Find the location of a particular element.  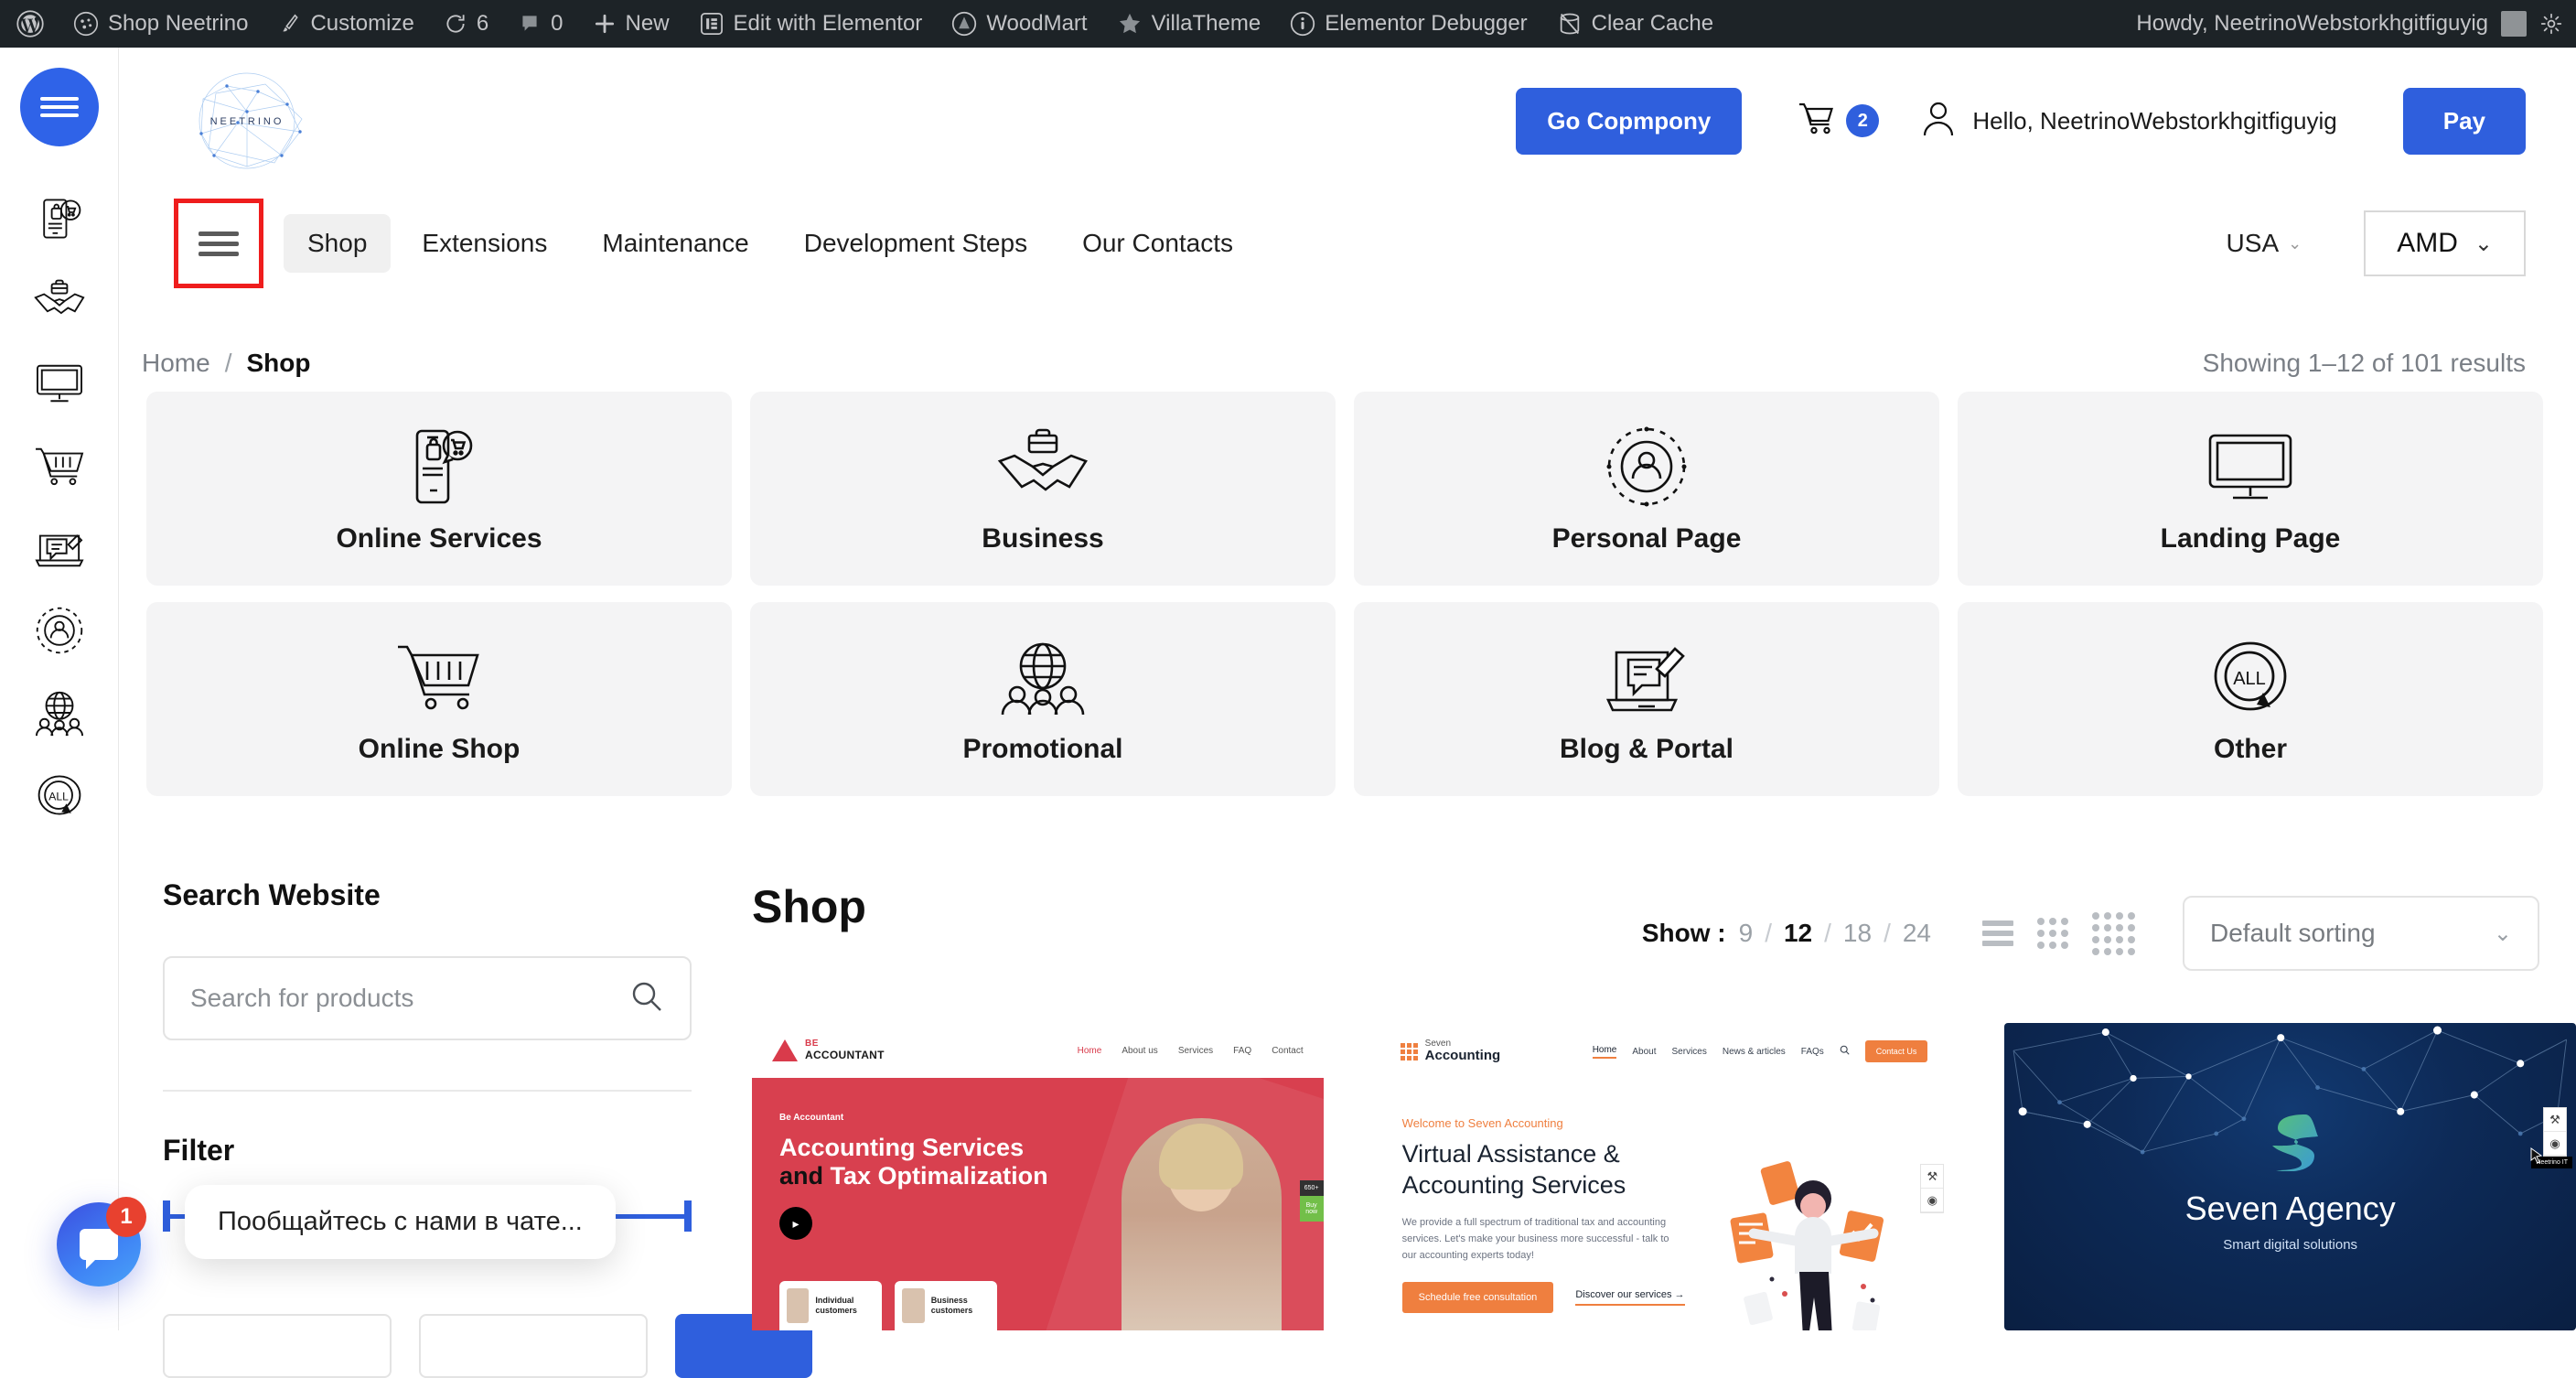

country-selector: USA ⌄ is located at coordinates (2265, 243).